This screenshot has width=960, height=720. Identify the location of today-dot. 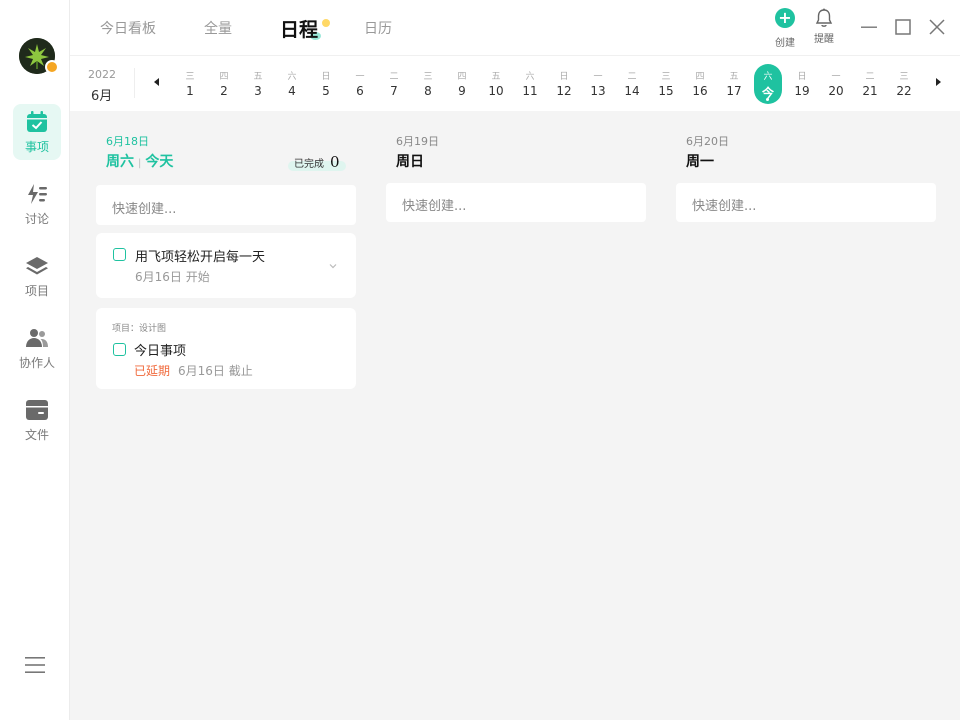
(767, 99).